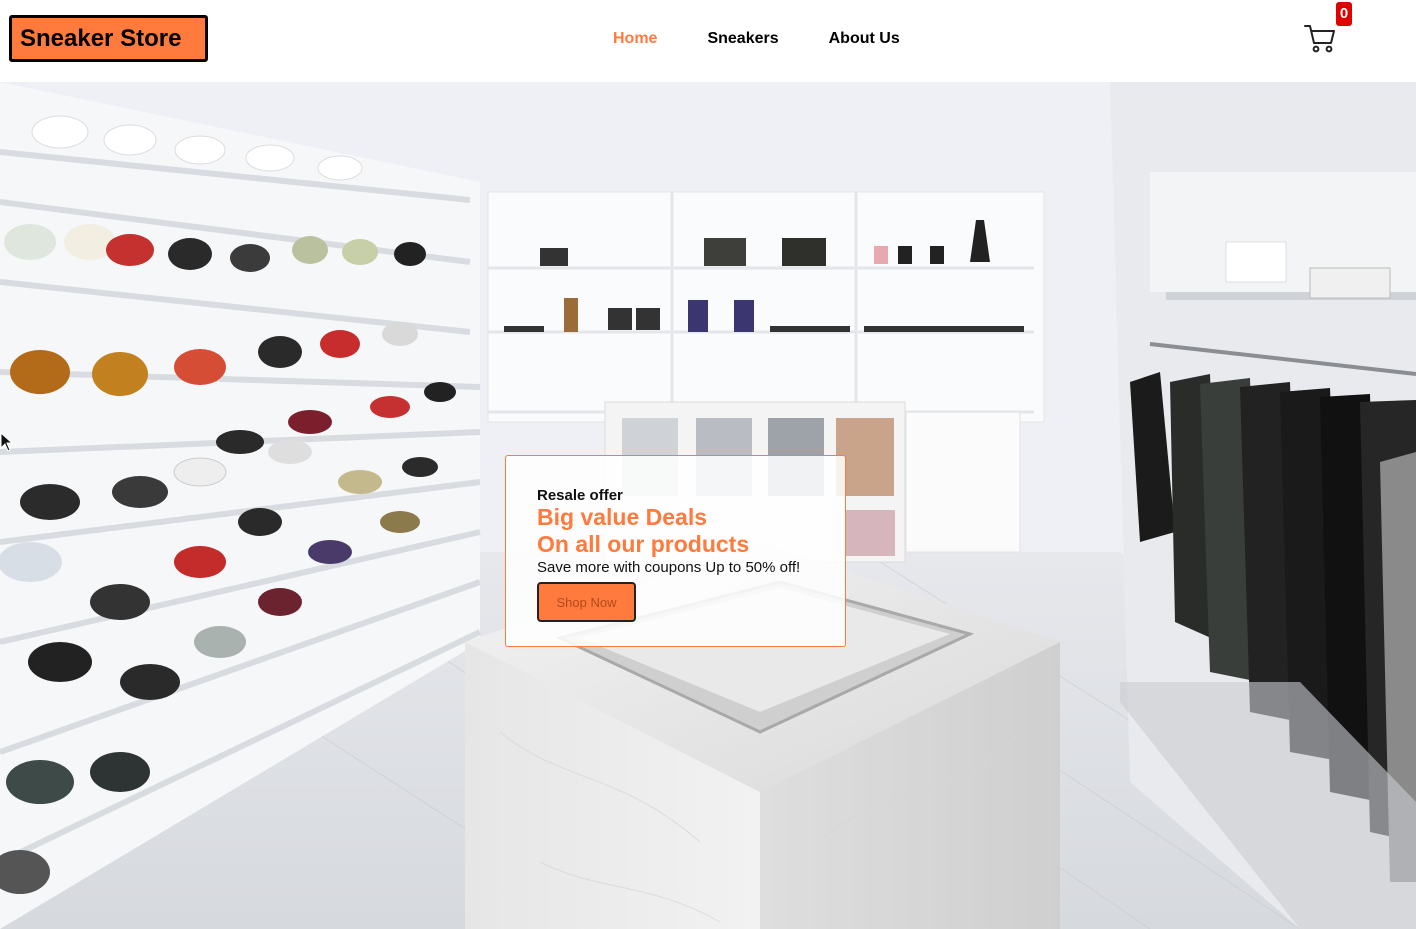 The width and height of the screenshot is (1416, 929). I want to click on mouse-cursor-icon, so click(7, 442).